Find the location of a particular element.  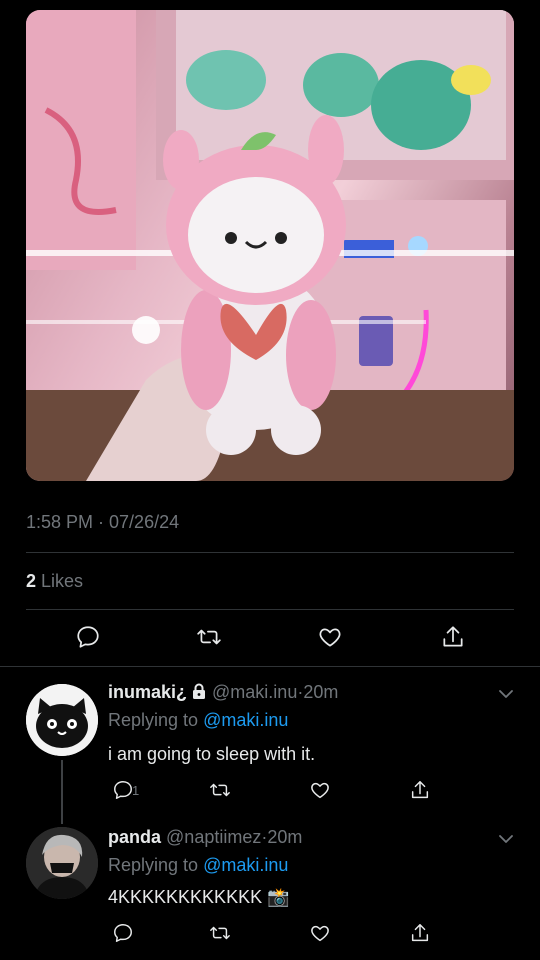

likes-label: Likes is located at coordinates (62, 581).